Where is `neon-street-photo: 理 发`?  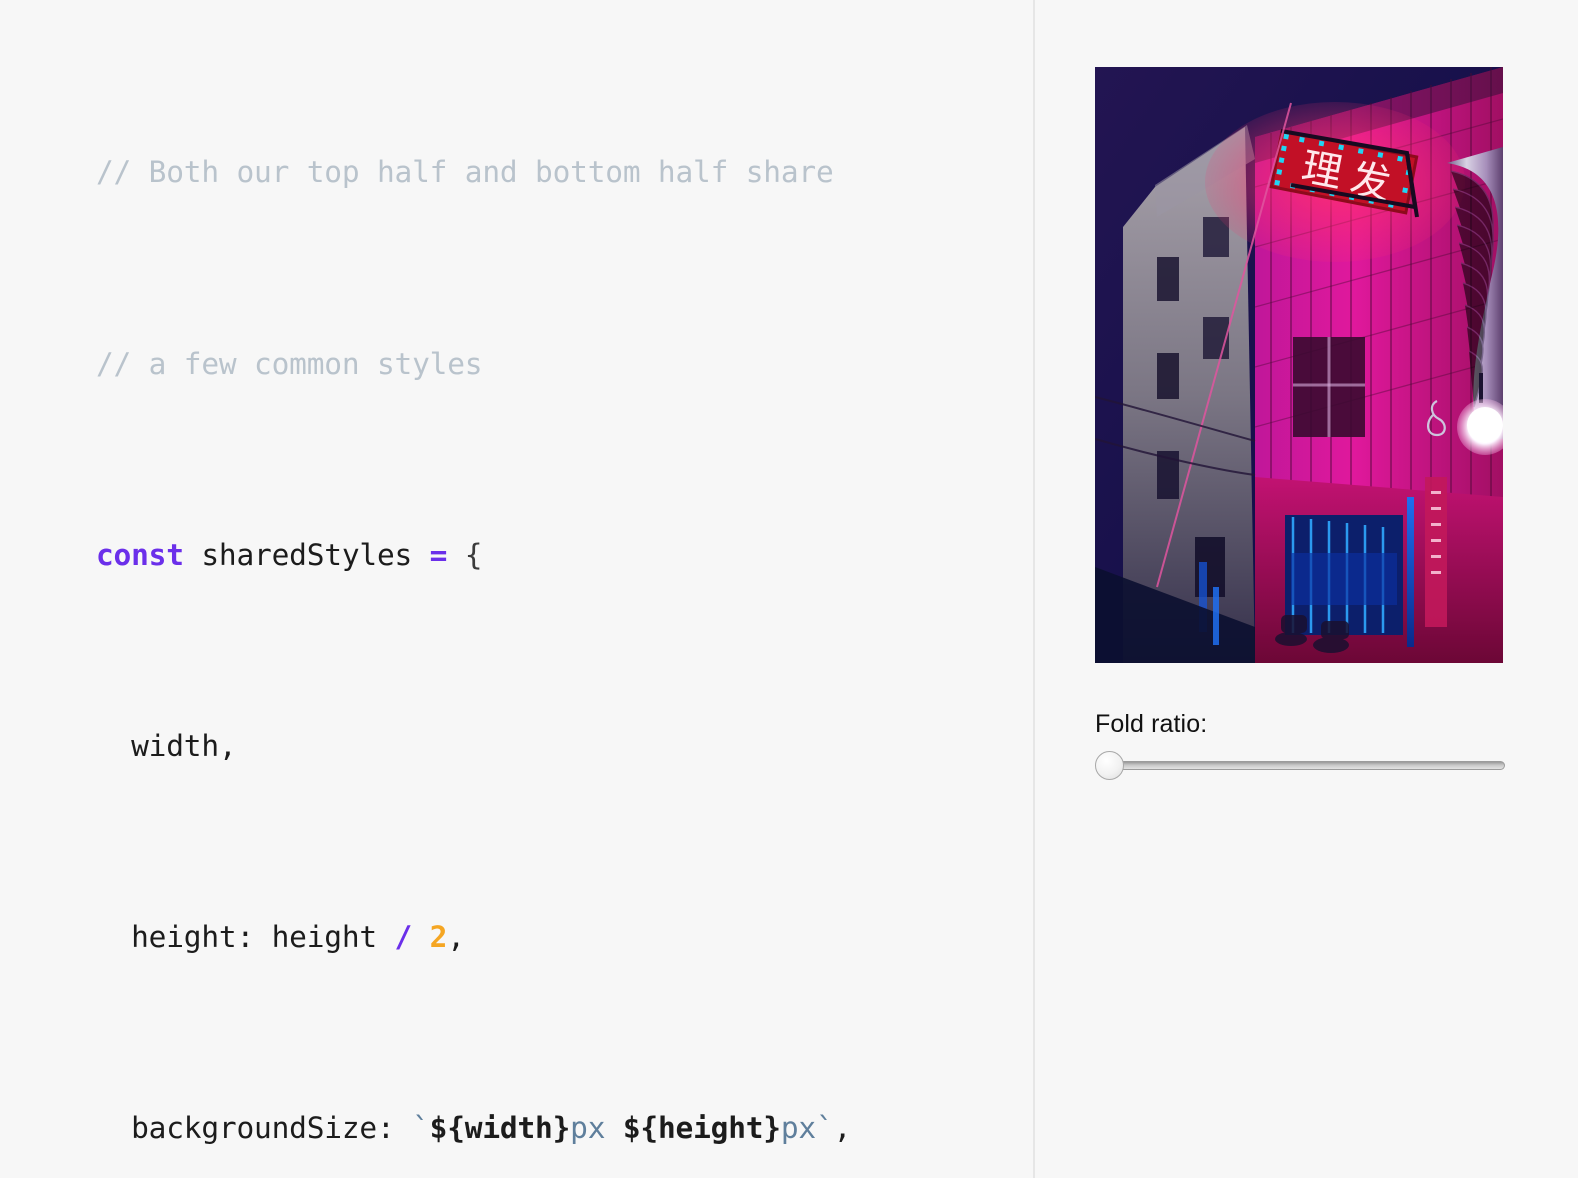 neon-street-photo: 理 发 is located at coordinates (1299, 365).